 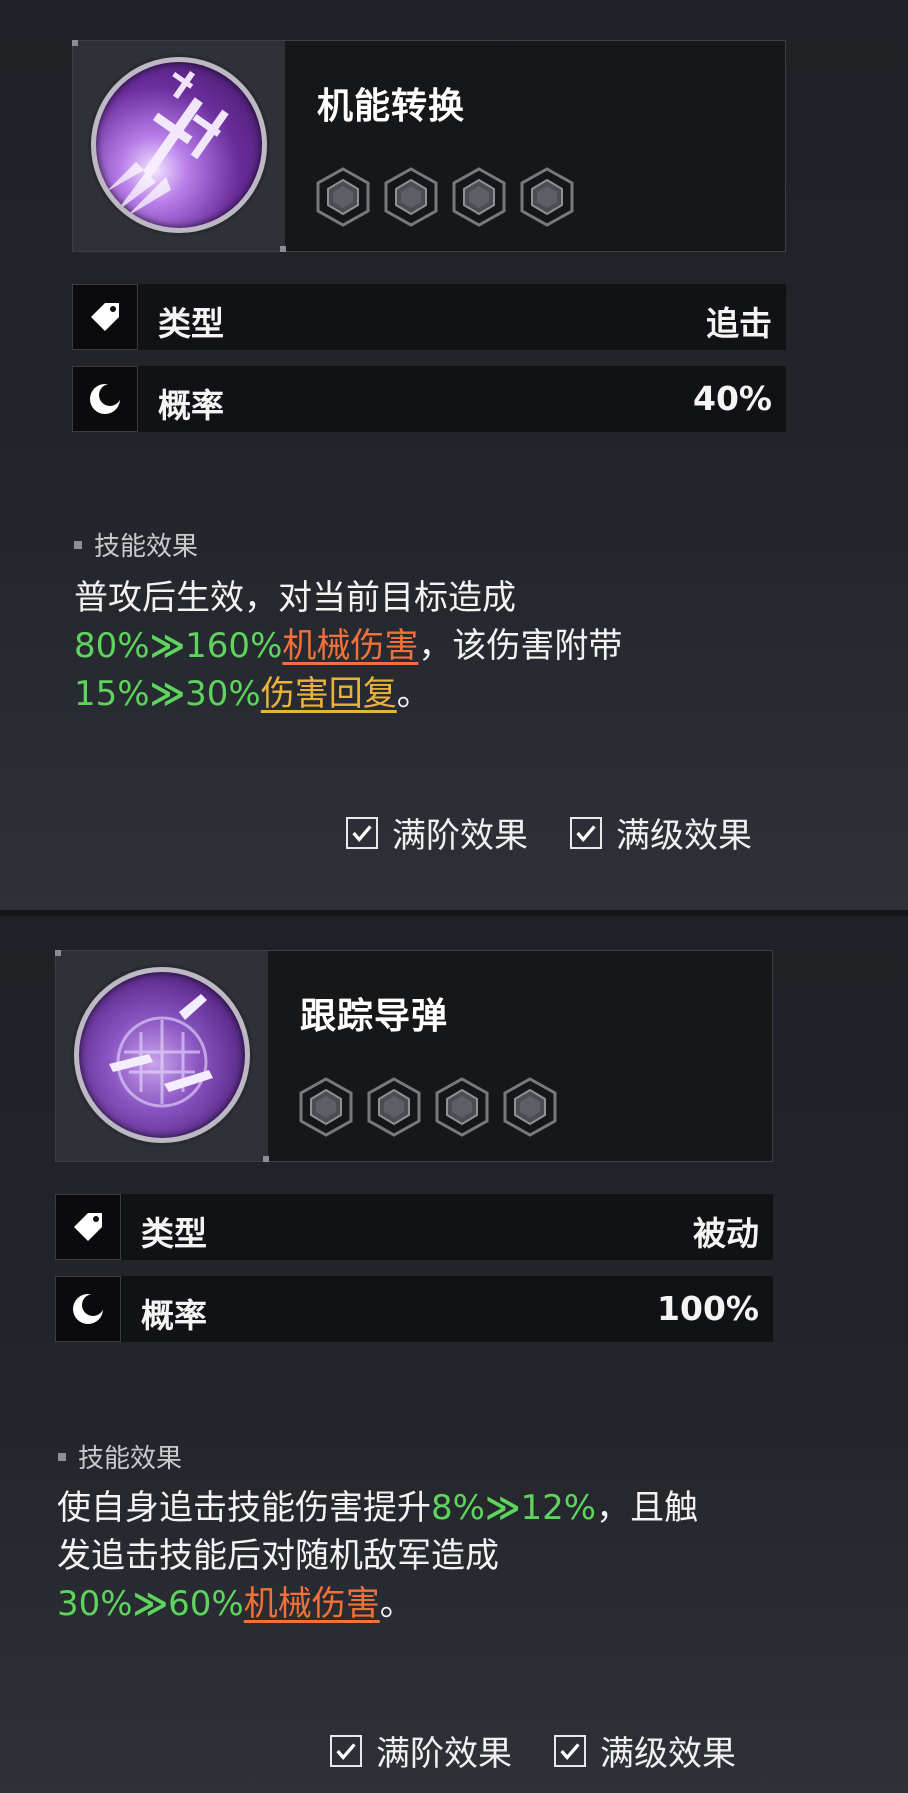 What do you see at coordinates (647, 1508) in the screenshot?
I see `desc-text: ，且触` at bounding box center [647, 1508].